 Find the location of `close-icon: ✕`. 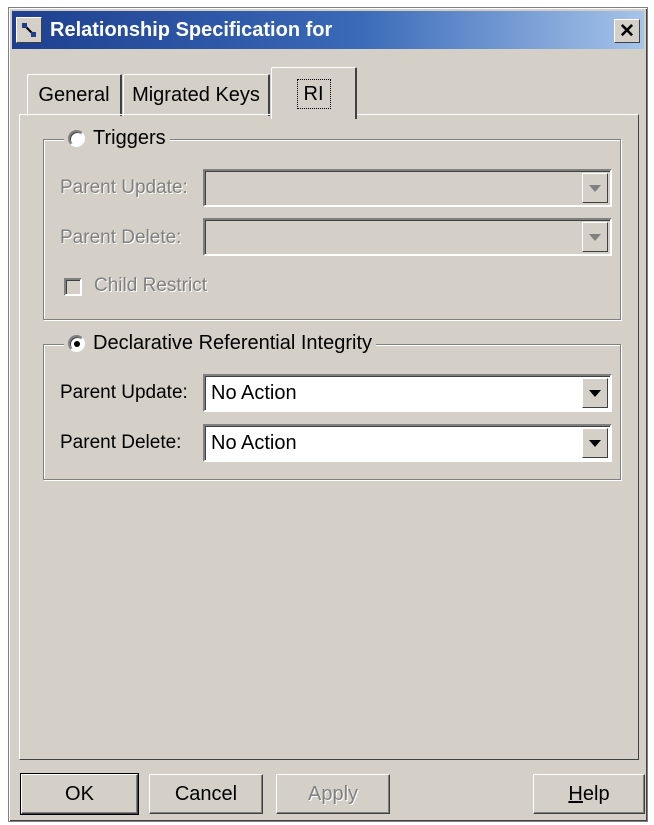

close-icon: ✕ is located at coordinates (627, 31).